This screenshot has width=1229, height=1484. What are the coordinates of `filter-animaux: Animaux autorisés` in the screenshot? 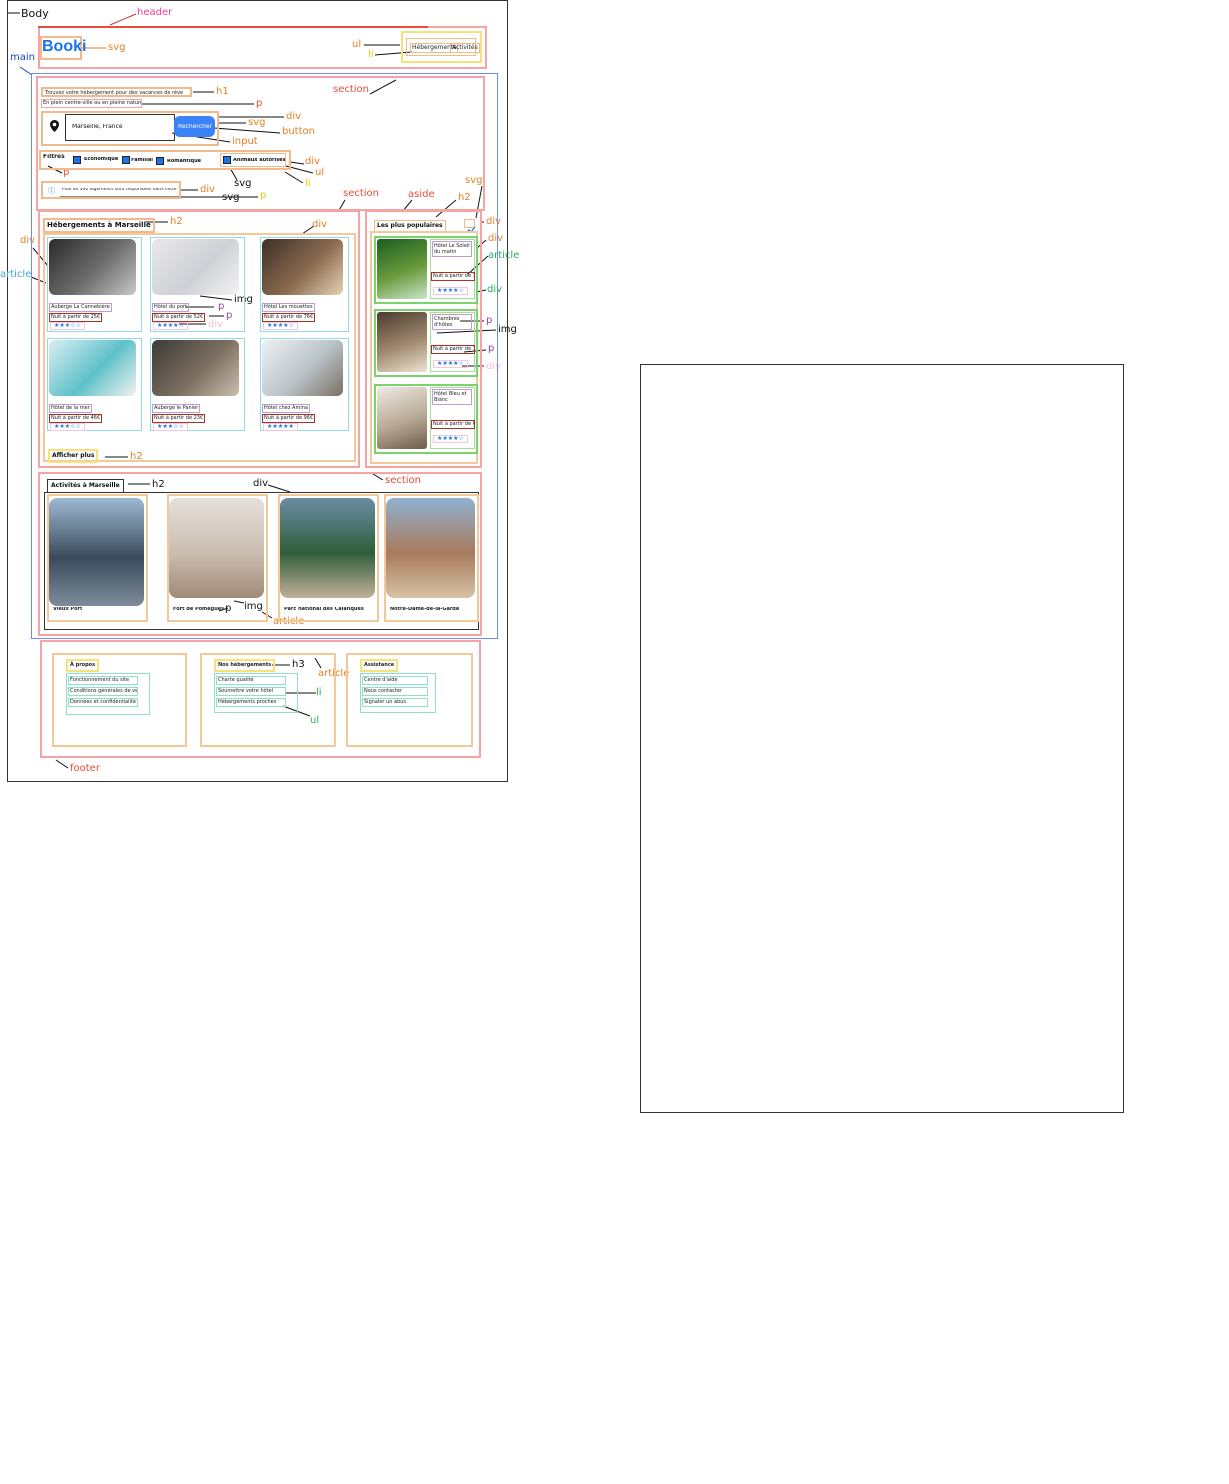 It's located at (259, 160).